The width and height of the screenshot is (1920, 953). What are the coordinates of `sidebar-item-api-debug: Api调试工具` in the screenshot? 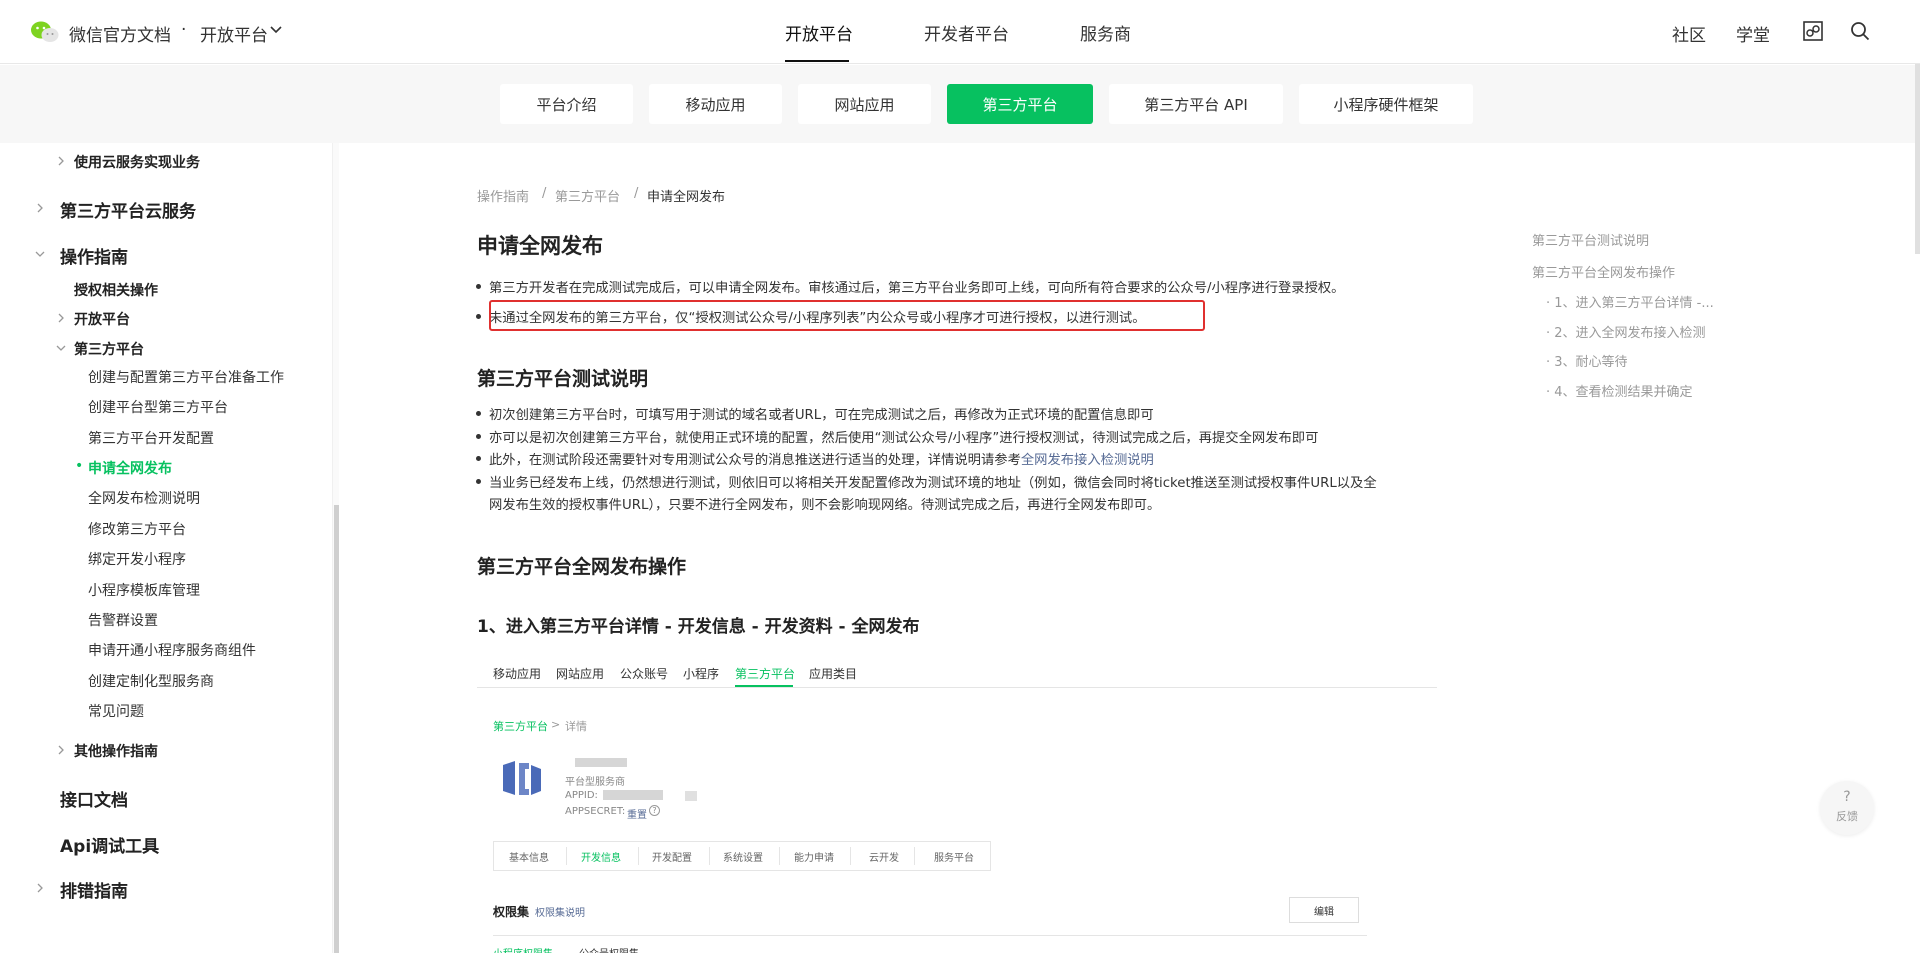 It's located at (109, 844).